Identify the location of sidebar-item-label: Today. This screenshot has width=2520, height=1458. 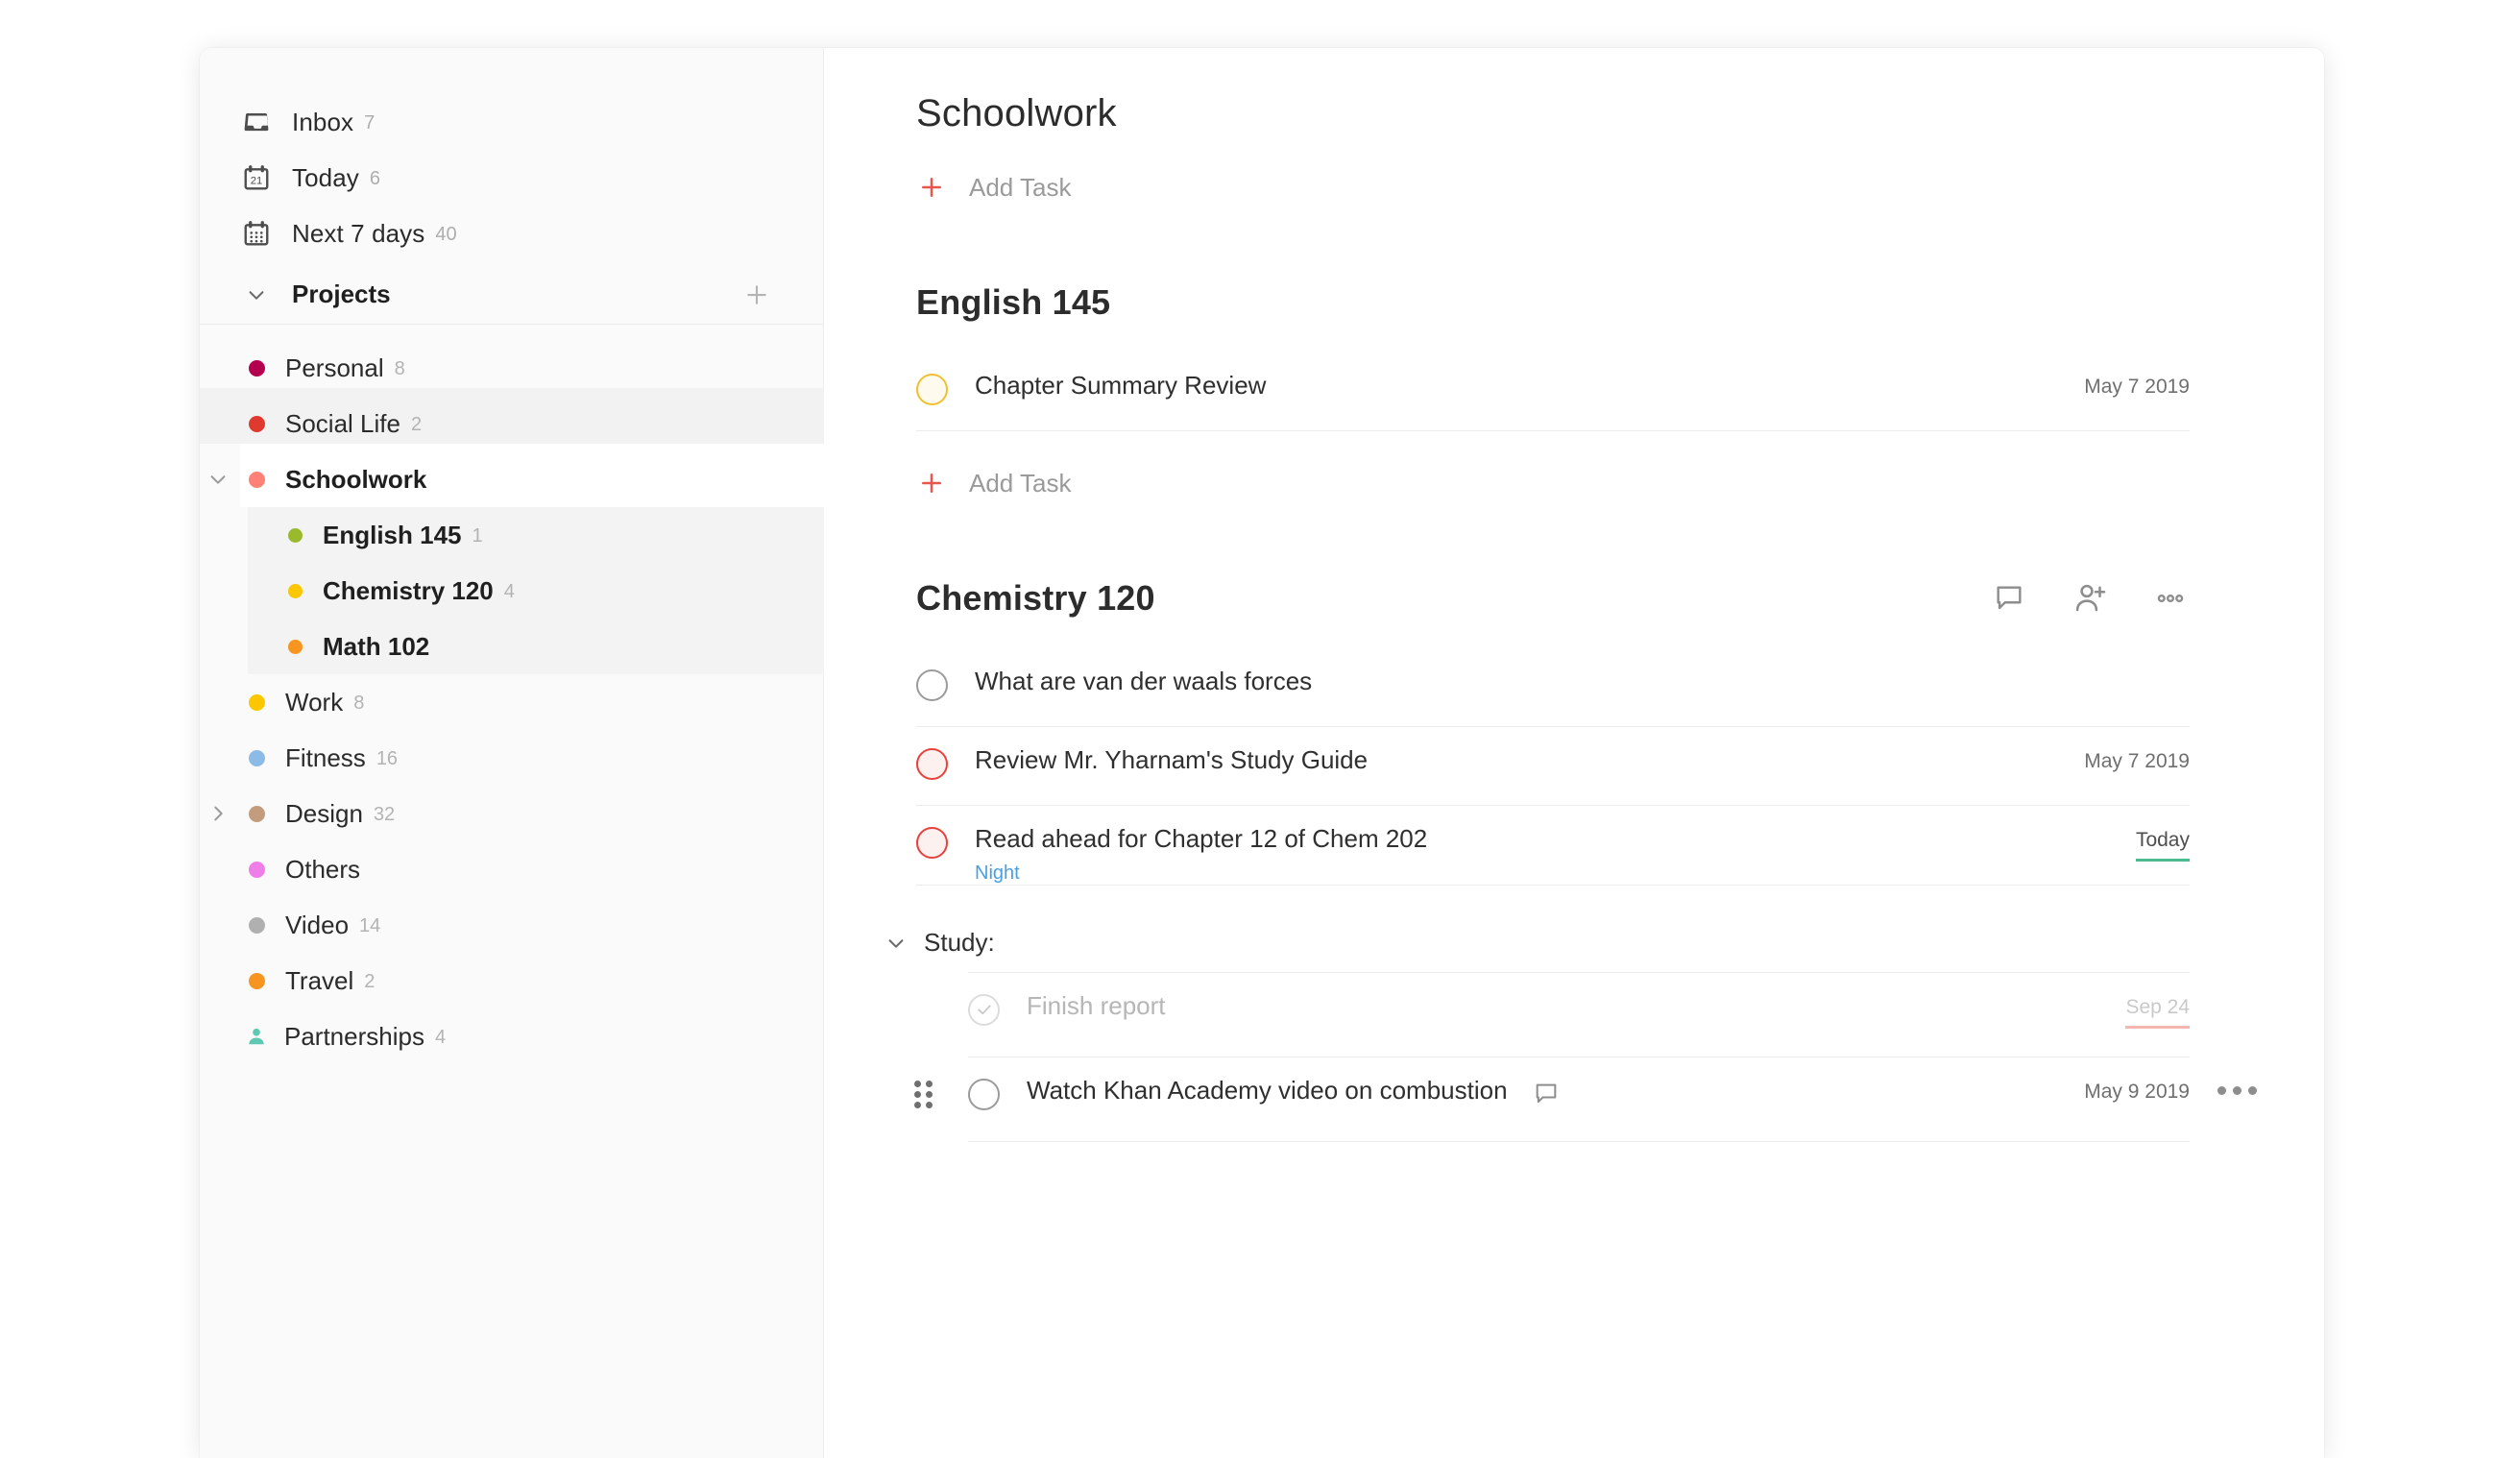
(325, 177).